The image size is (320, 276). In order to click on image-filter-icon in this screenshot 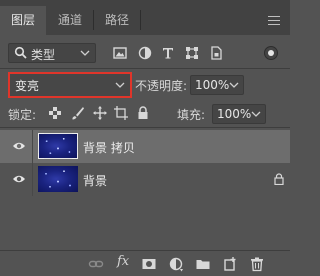, I will do `click(120, 53)`.